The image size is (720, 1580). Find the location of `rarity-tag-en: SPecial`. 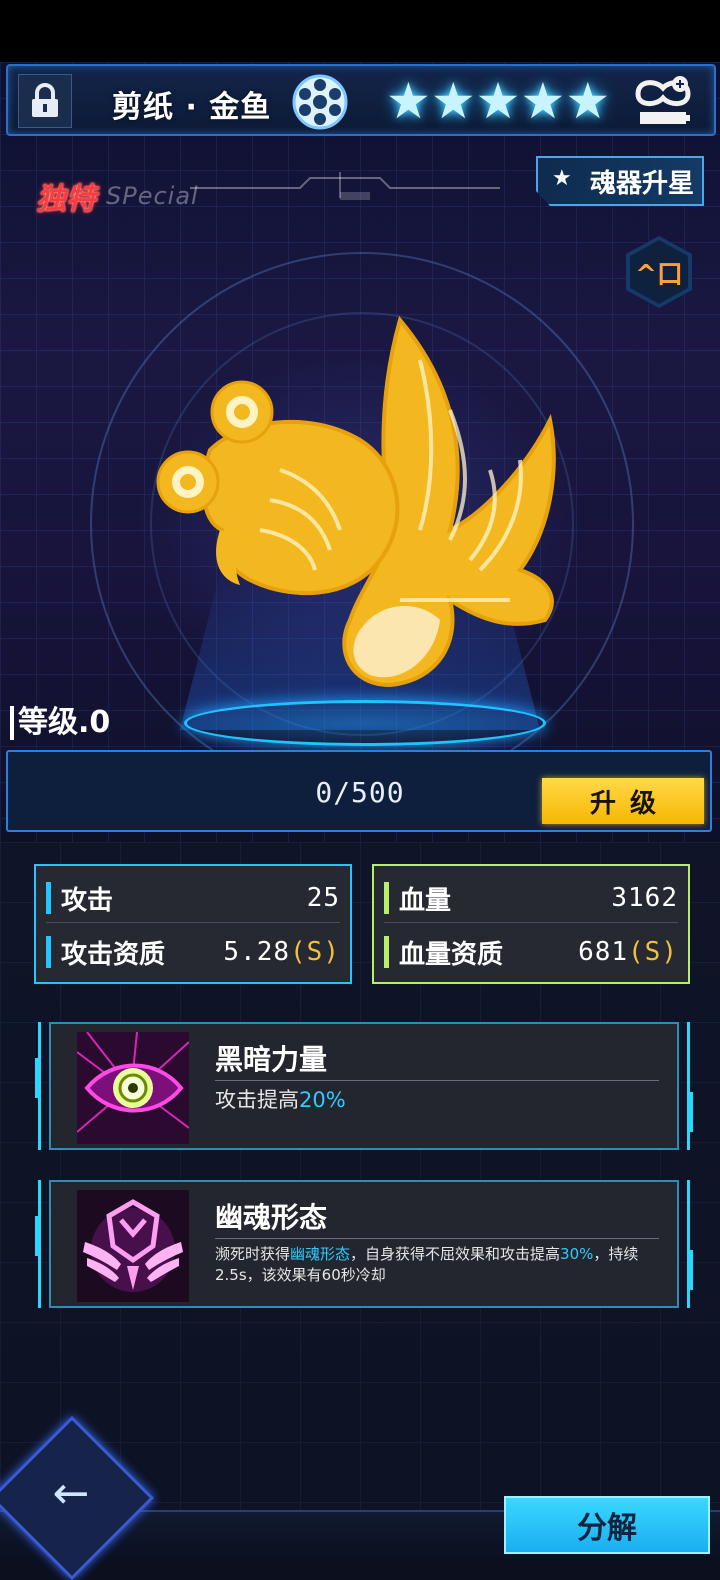

rarity-tag-en: SPecial is located at coordinates (152, 196).